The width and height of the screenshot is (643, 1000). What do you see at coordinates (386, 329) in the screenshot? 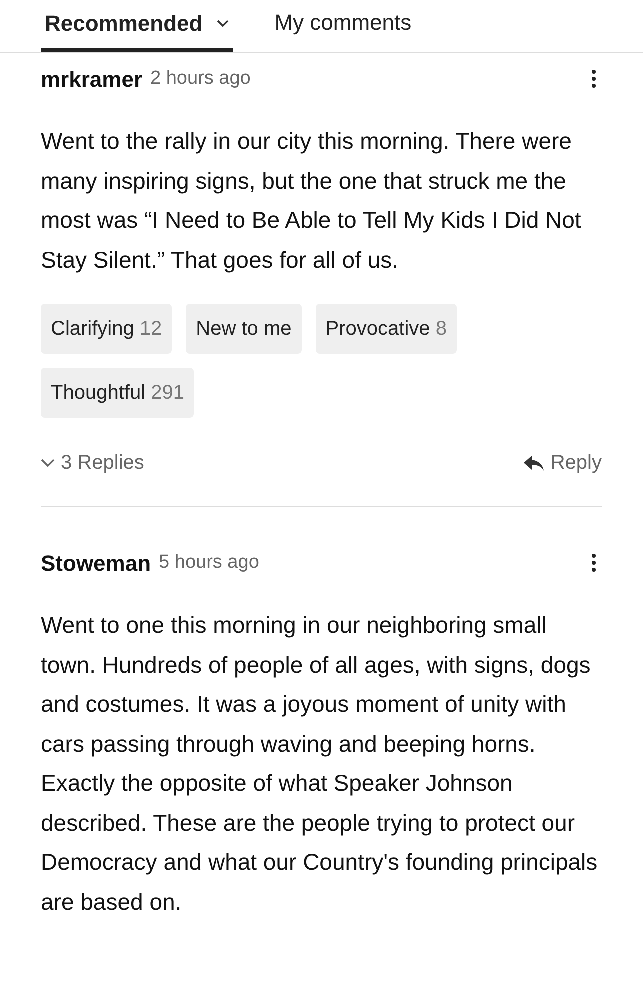
I see `reaction-button: Provocative 8` at bounding box center [386, 329].